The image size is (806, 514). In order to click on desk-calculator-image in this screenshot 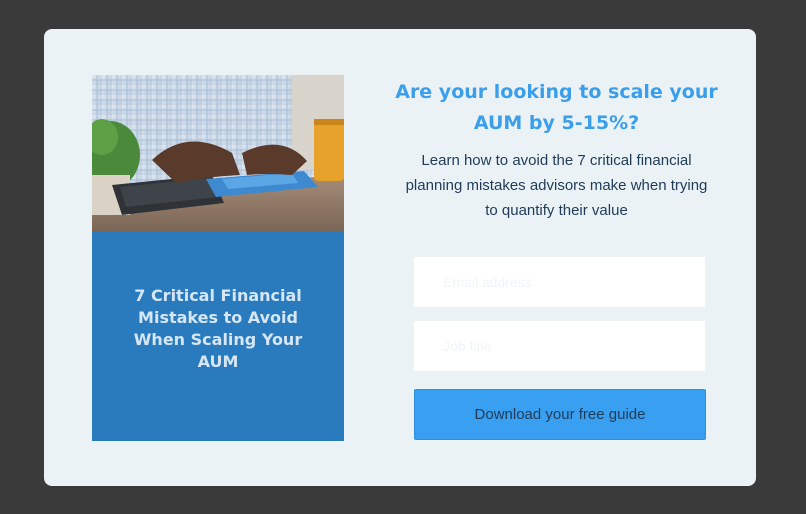, I will do `click(218, 153)`.